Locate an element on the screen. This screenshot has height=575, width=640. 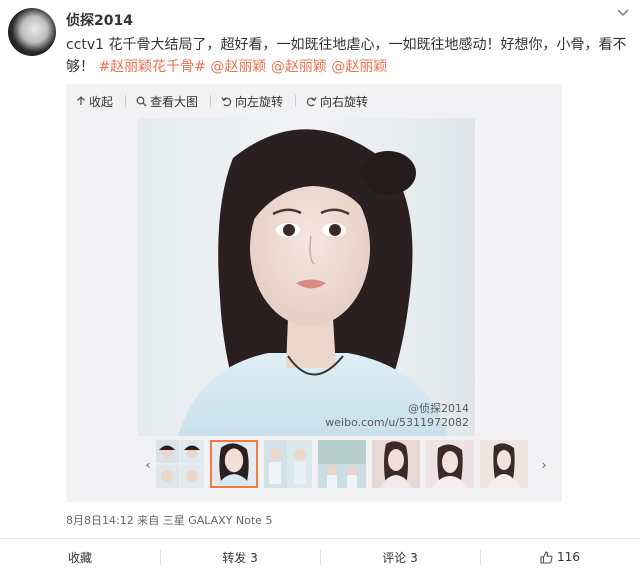
magnifier-icon is located at coordinates (141, 101).